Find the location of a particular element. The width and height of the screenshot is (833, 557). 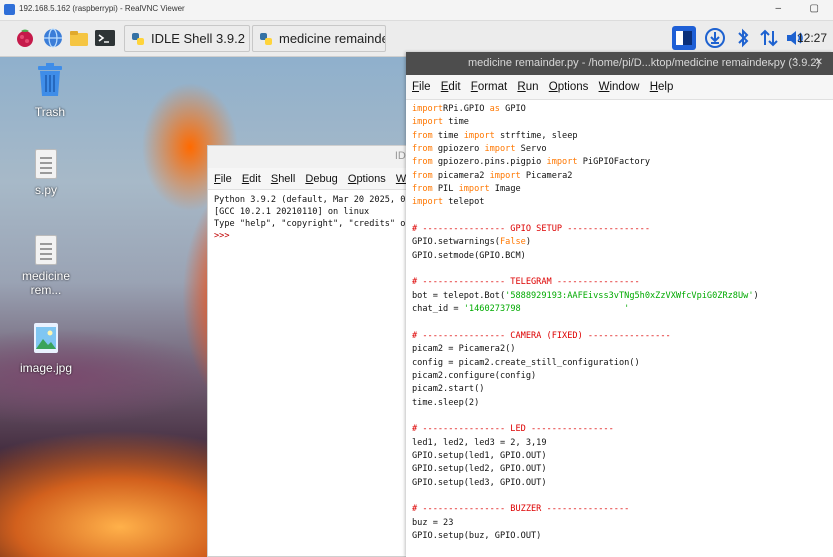

code-token: Image is located at coordinates (505, 189).